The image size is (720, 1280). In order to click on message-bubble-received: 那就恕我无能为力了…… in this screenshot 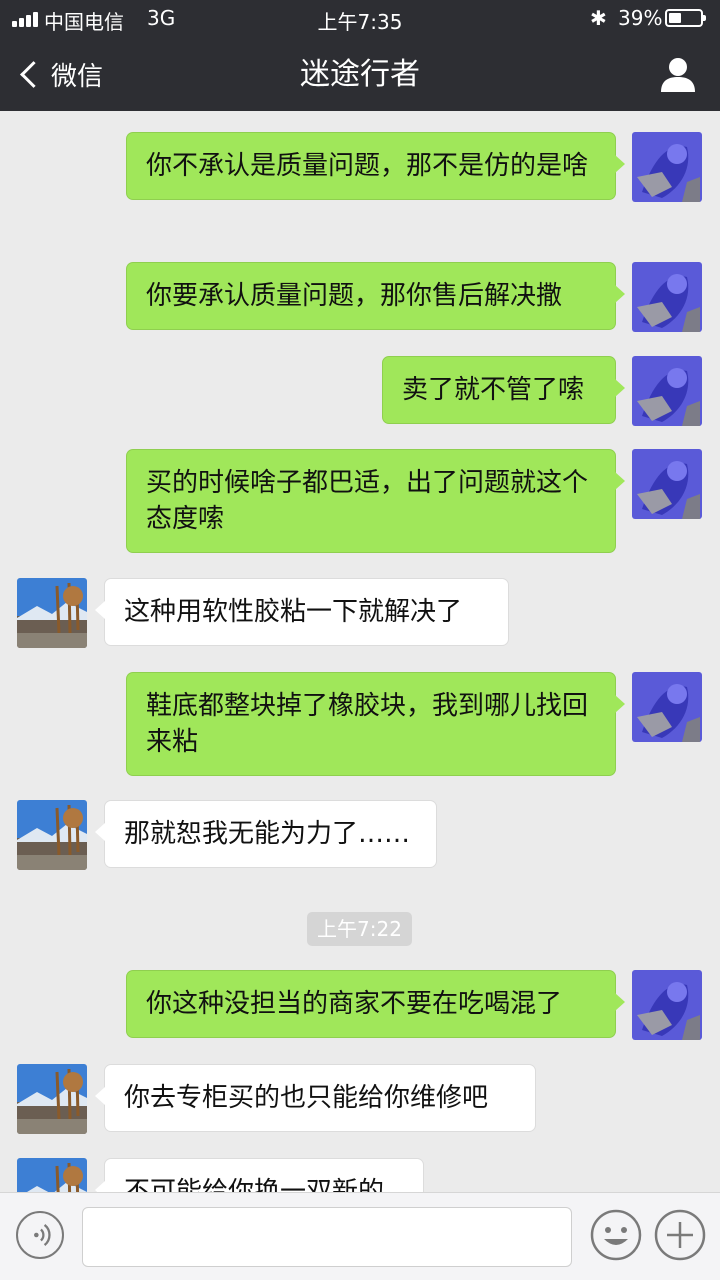, I will do `click(266, 834)`.